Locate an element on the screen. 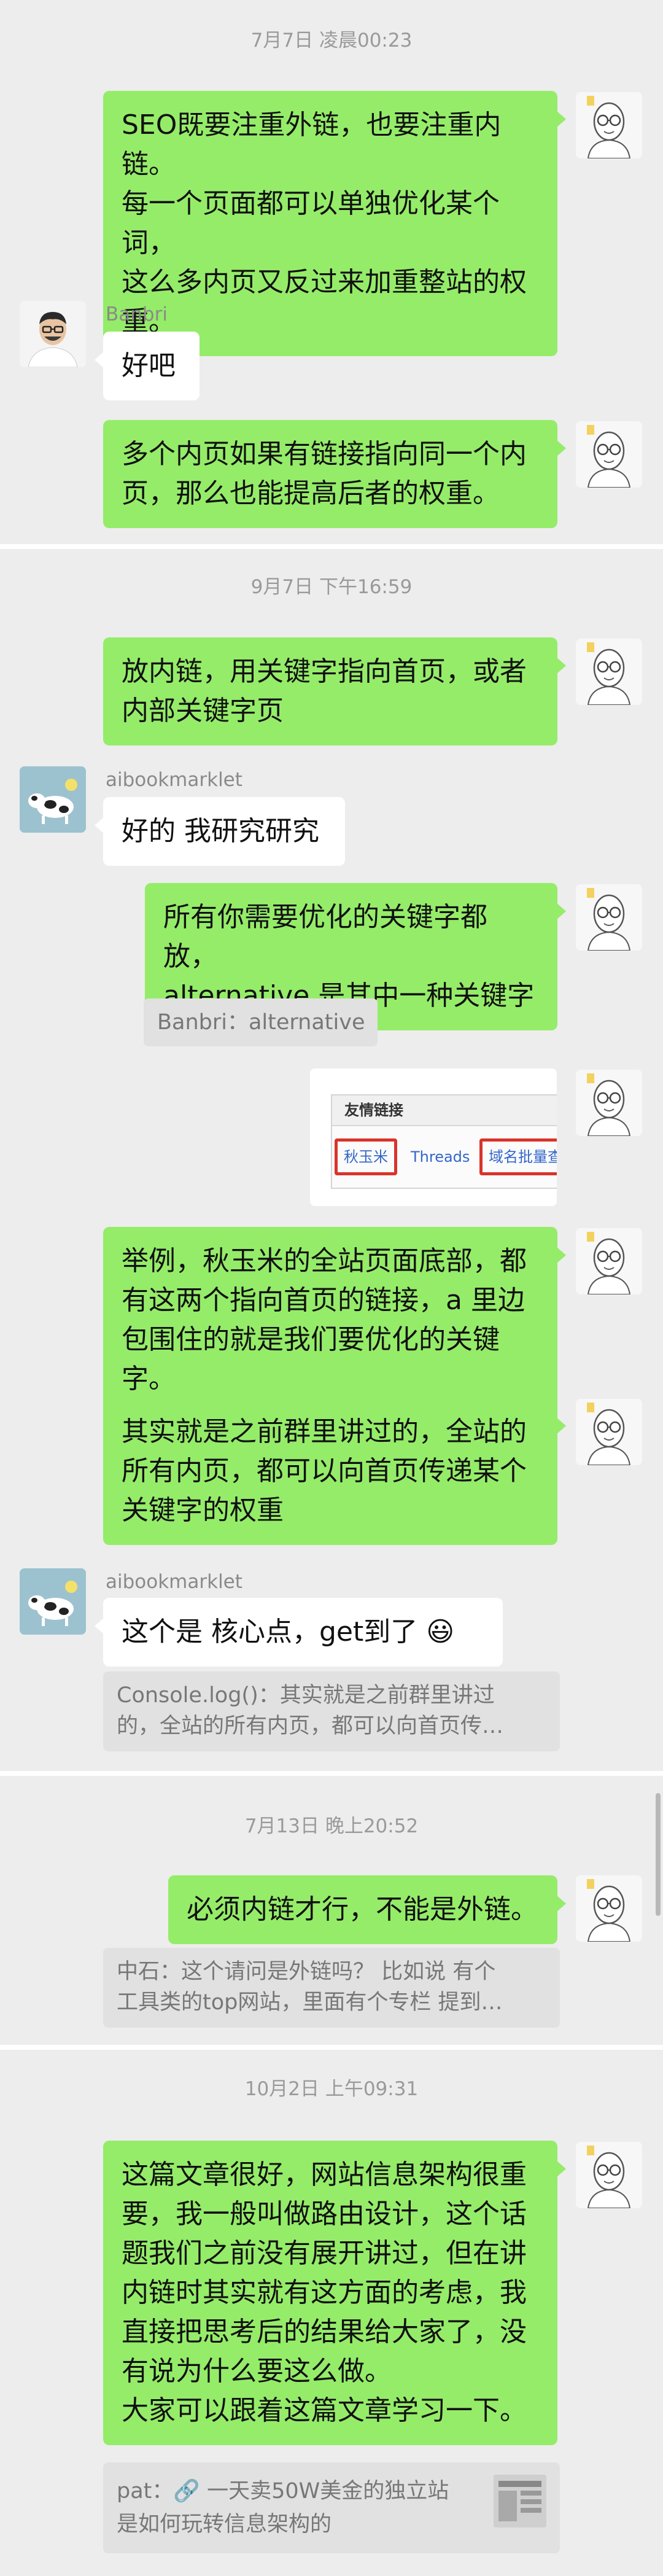  timestamp: 10月2日 上午09:31 is located at coordinates (331, 2089).